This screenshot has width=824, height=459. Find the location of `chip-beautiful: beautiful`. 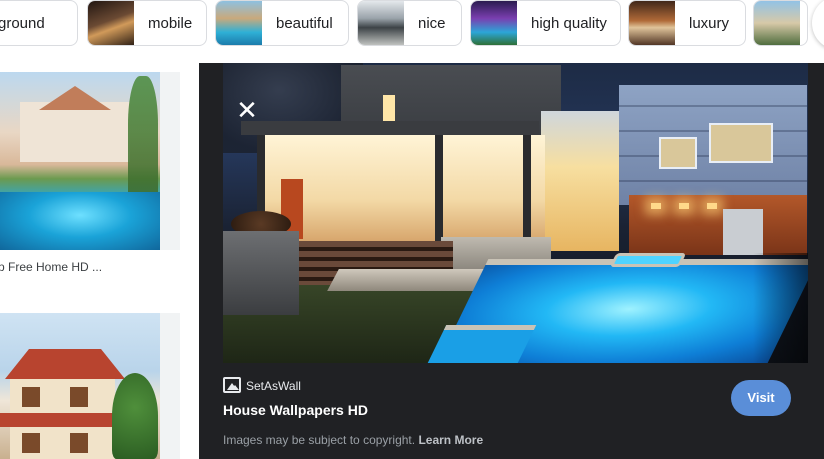

chip-beautiful: beautiful is located at coordinates (282, 23).